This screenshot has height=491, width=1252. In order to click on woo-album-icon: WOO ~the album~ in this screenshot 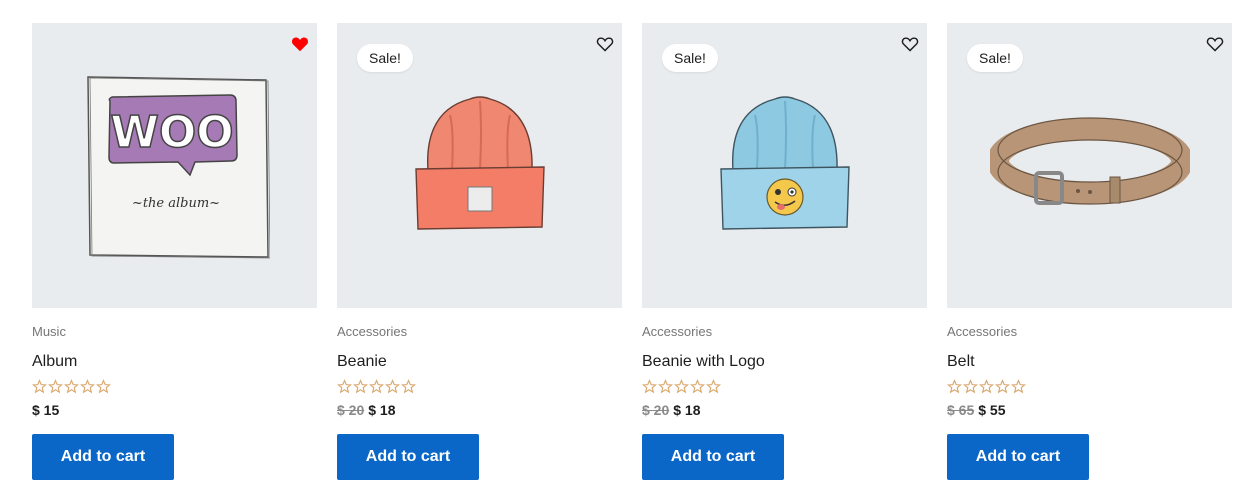, I will do `click(178, 166)`.